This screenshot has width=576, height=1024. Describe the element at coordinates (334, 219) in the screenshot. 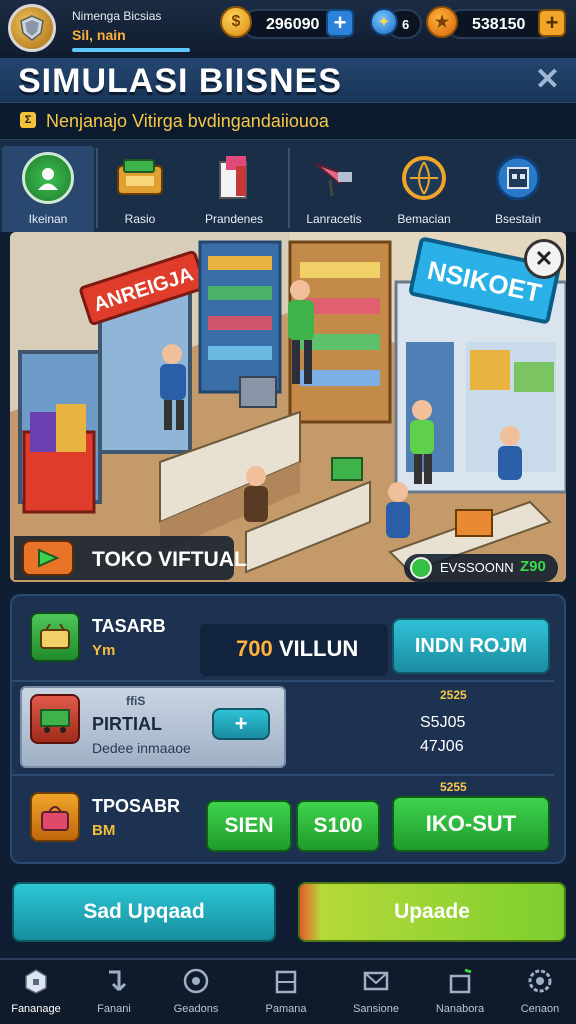

I see `tab-label: Lanracetis` at that location.